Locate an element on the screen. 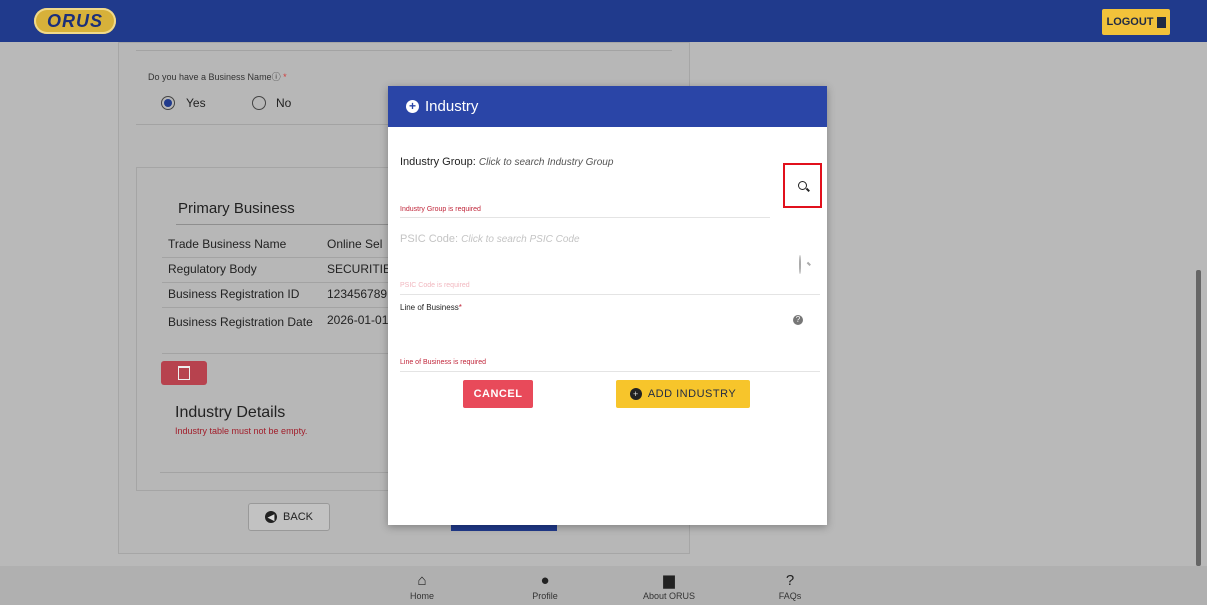 This screenshot has width=1207, height=605. logout-icon is located at coordinates (1161, 22).